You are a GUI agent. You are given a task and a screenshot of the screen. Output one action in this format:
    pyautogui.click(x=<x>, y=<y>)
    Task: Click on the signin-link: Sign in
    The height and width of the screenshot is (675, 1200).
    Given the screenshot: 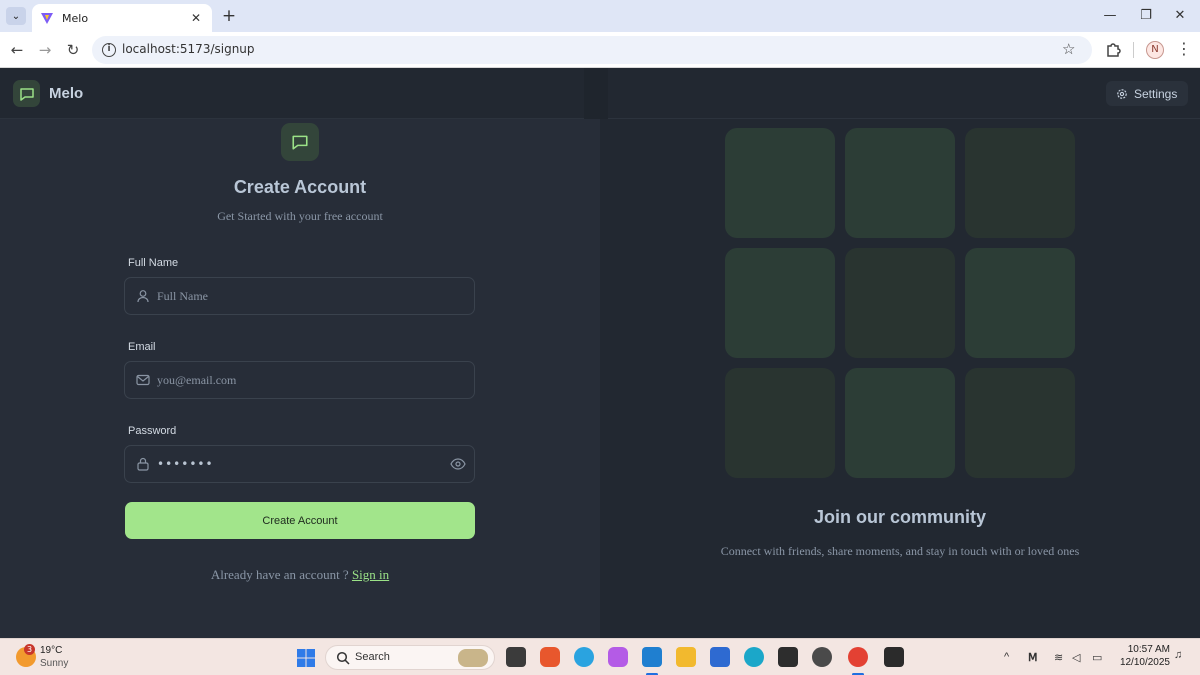 What is the action you would take?
    pyautogui.click(x=370, y=574)
    